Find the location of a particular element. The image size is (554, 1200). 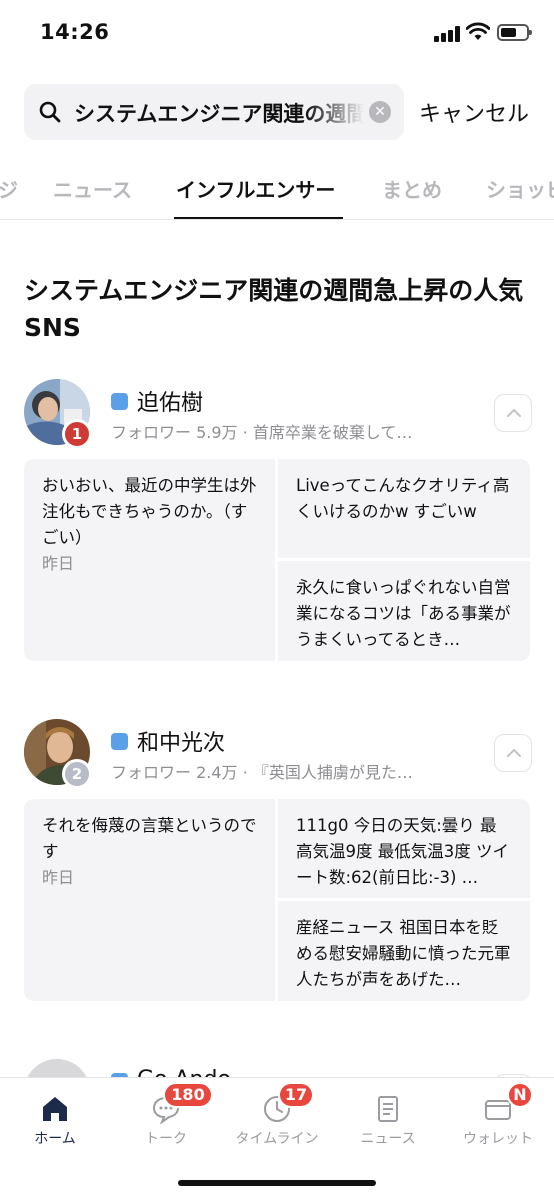

nav-wallet: N ウォレット is located at coordinates (498, 1118).